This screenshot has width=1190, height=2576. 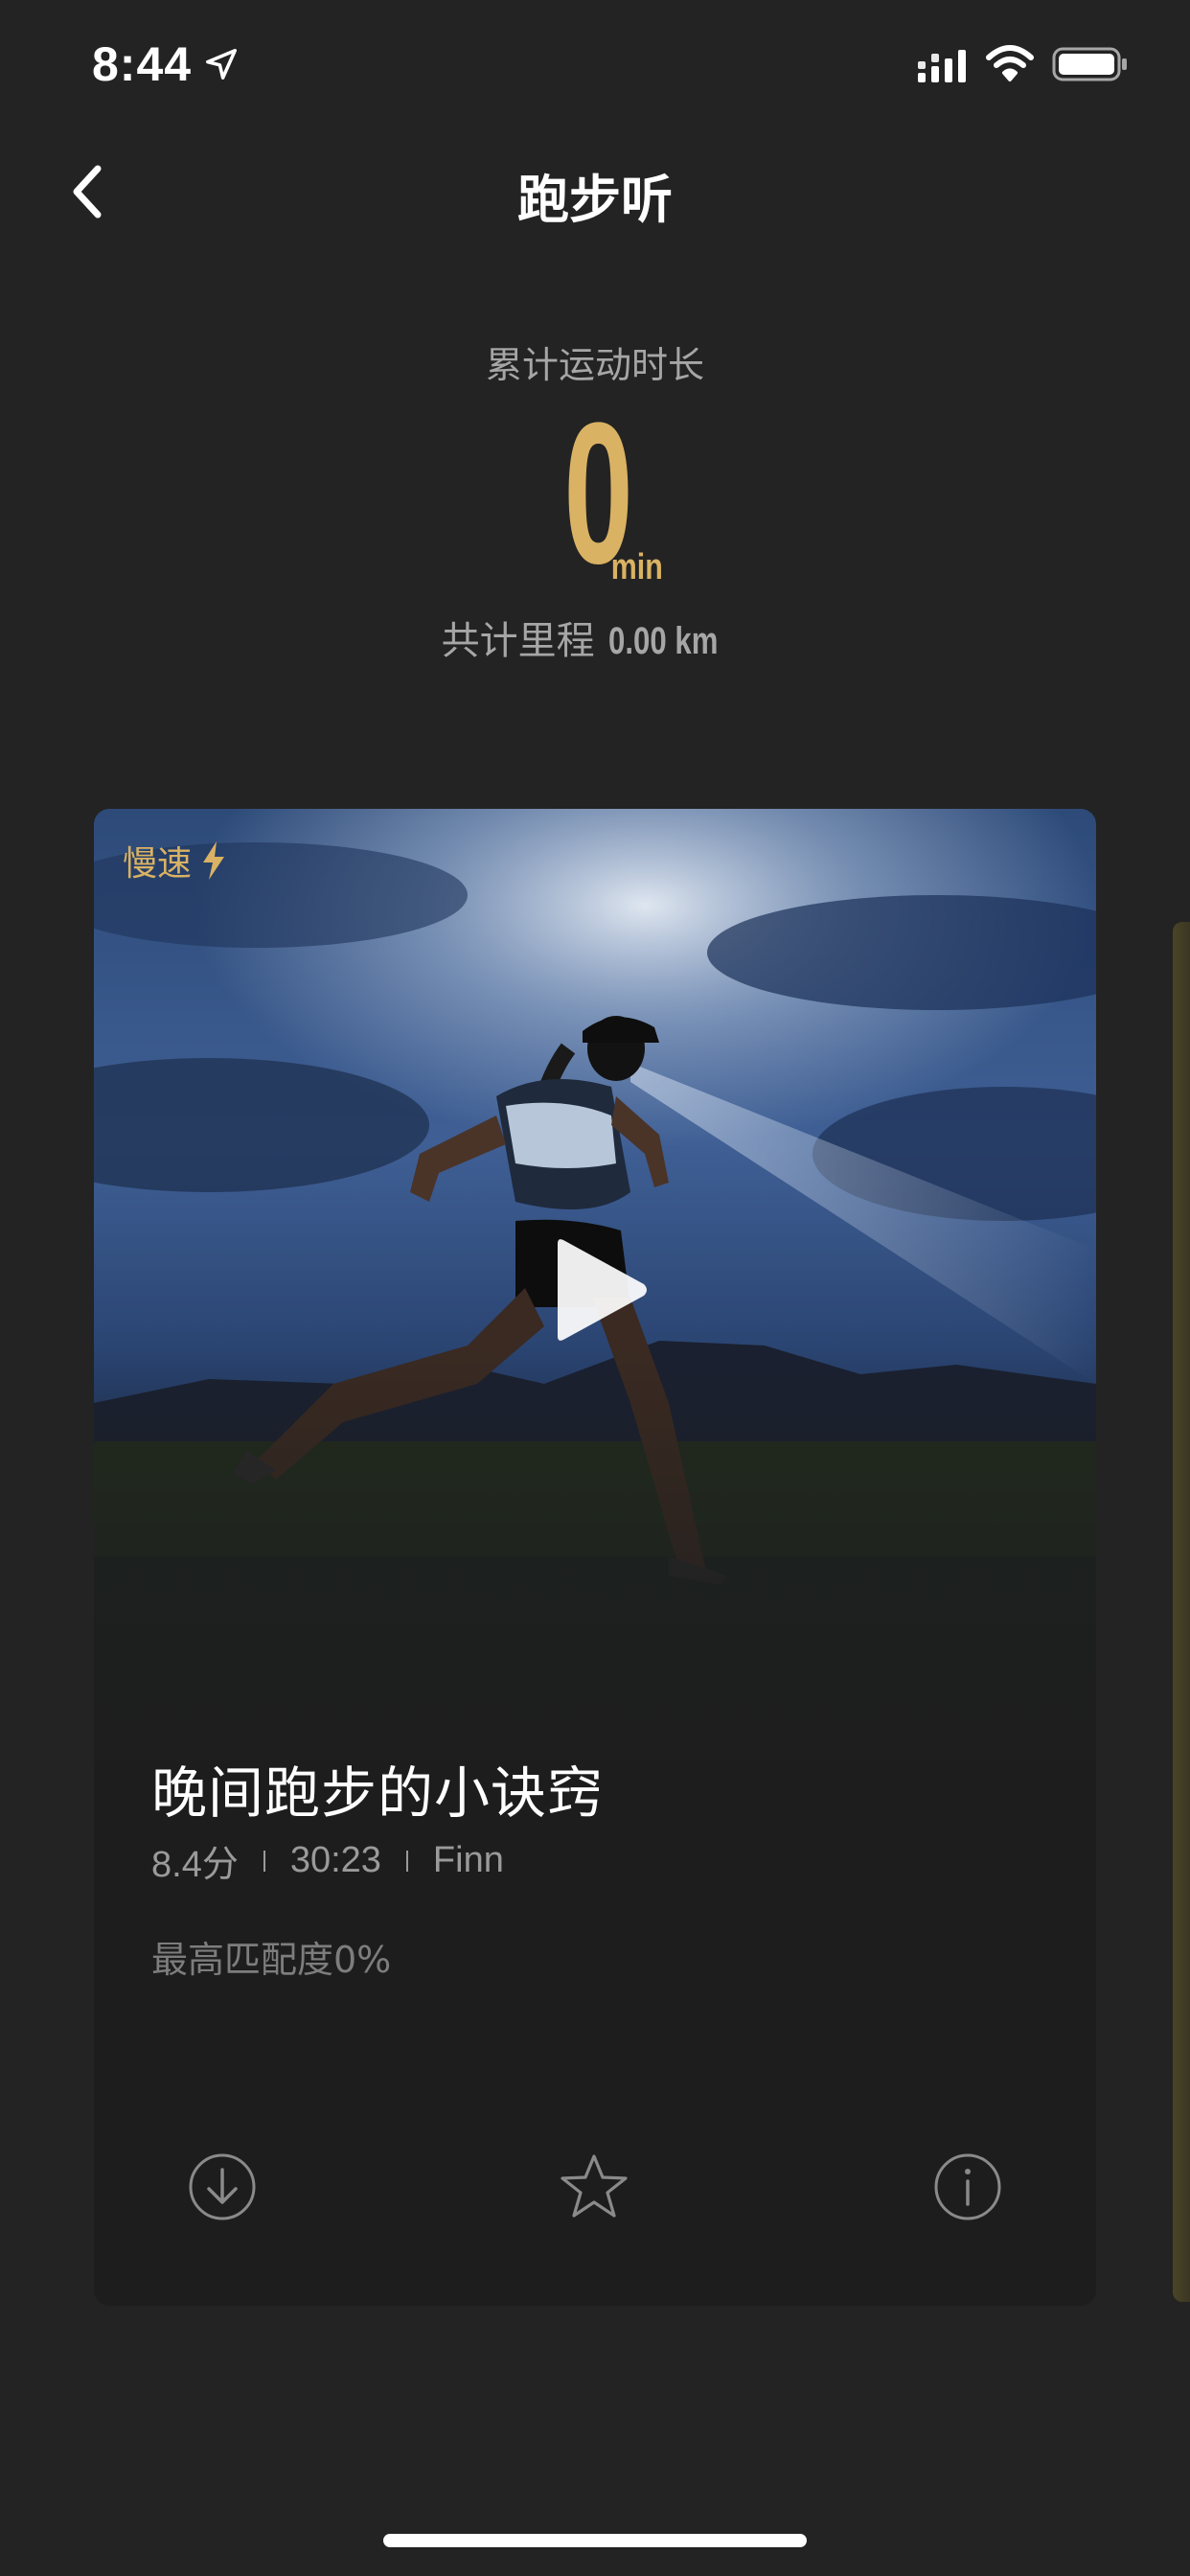 What do you see at coordinates (1010, 63) in the screenshot?
I see `wifi-icon` at bounding box center [1010, 63].